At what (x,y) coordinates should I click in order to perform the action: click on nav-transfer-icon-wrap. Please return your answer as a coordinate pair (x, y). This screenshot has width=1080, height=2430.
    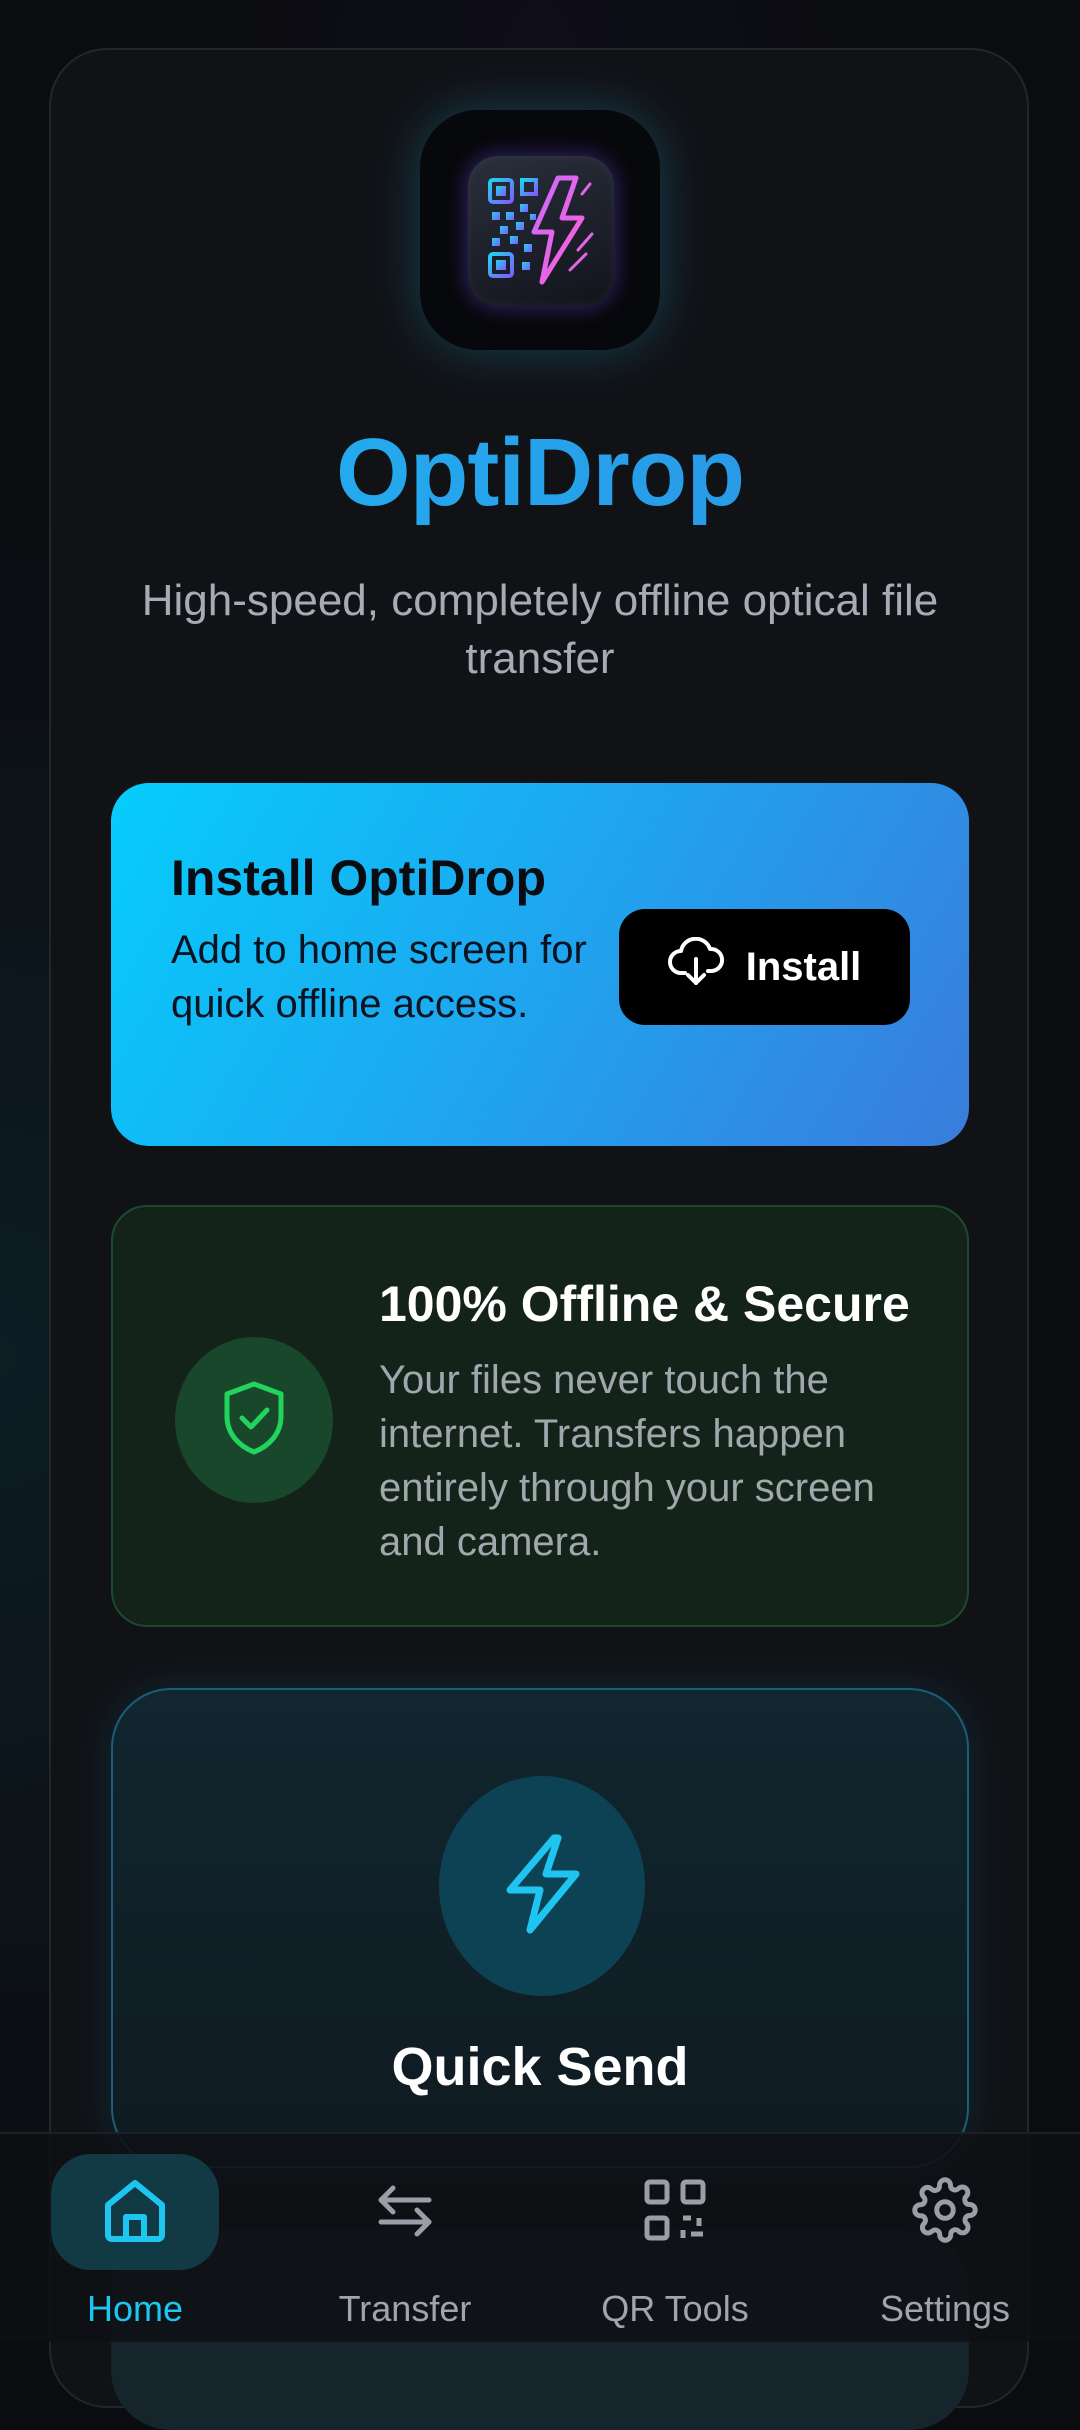
    Looking at the image, I should click on (405, 2212).